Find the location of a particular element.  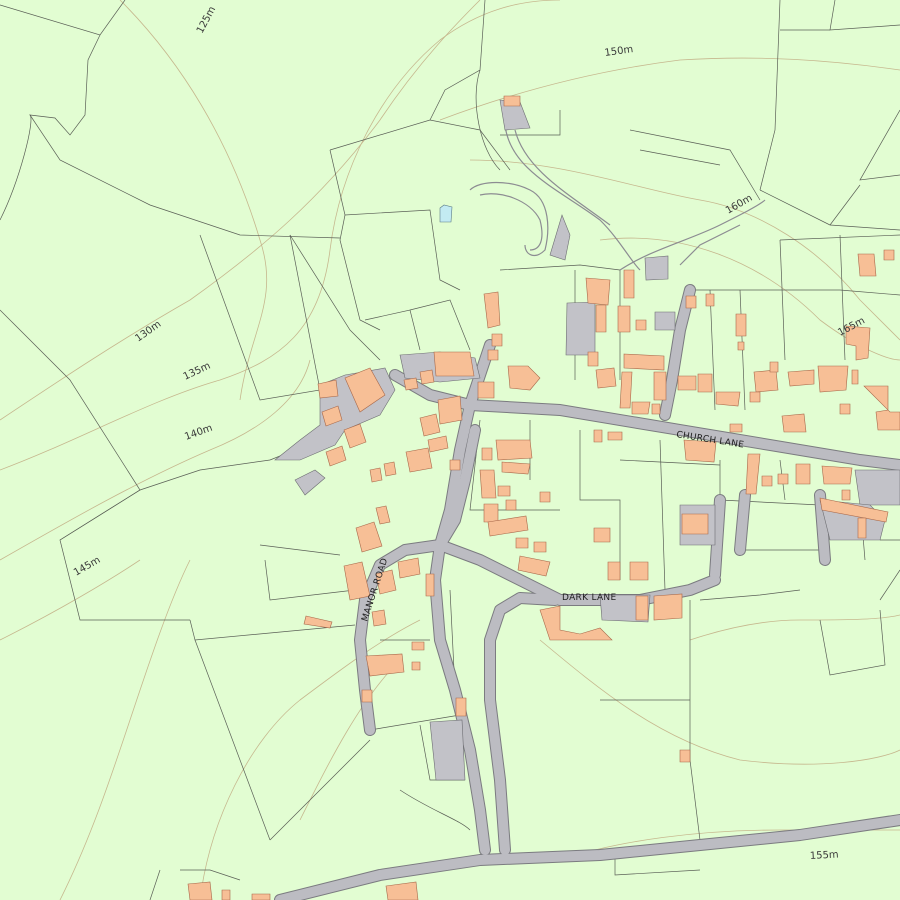

contour-label-155m: 155m is located at coordinates (824, 856).